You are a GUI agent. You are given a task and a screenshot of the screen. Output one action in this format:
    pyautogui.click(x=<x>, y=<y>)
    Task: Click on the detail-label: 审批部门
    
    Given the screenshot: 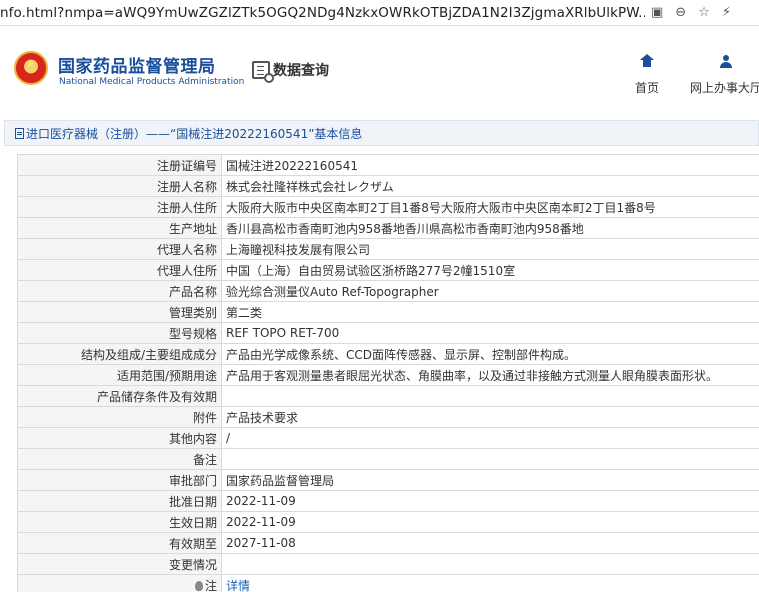 What is the action you would take?
    pyautogui.click(x=119, y=480)
    